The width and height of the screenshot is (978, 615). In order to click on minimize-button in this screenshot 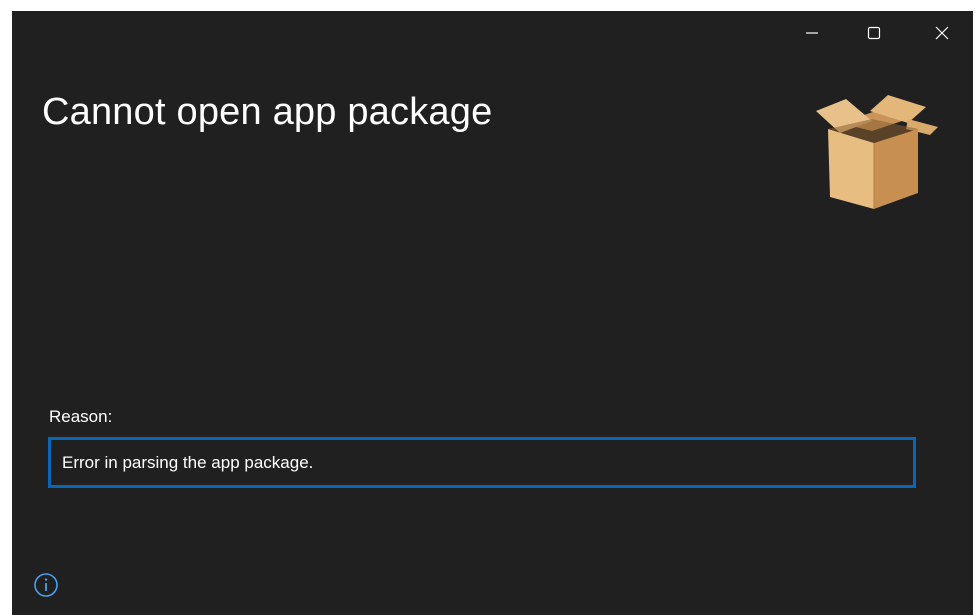, I will do `click(812, 33)`.